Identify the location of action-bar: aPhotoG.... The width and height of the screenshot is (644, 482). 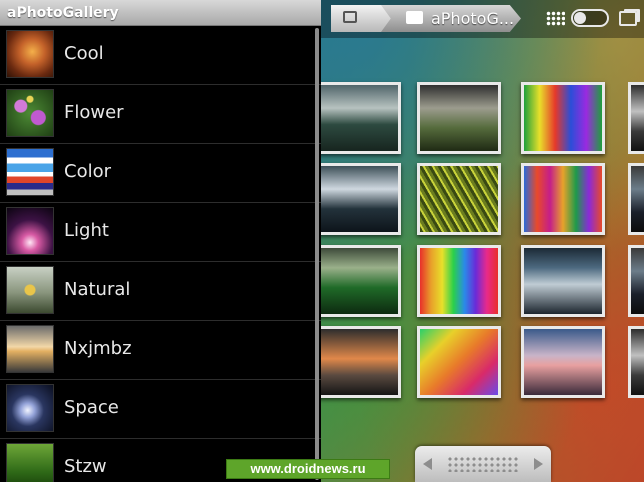
(482, 19).